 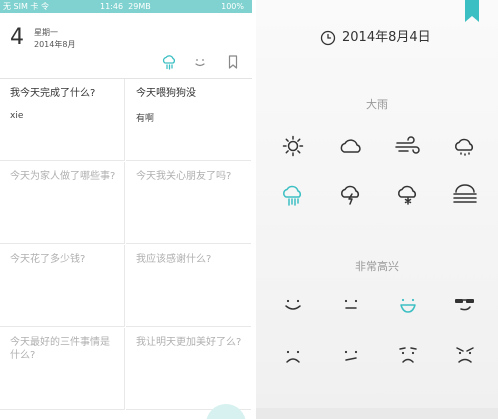 What do you see at coordinates (184, 176) in the screenshot?
I see `question-text: 今天我关心朋友了吗?` at bounding box center [184, 176].